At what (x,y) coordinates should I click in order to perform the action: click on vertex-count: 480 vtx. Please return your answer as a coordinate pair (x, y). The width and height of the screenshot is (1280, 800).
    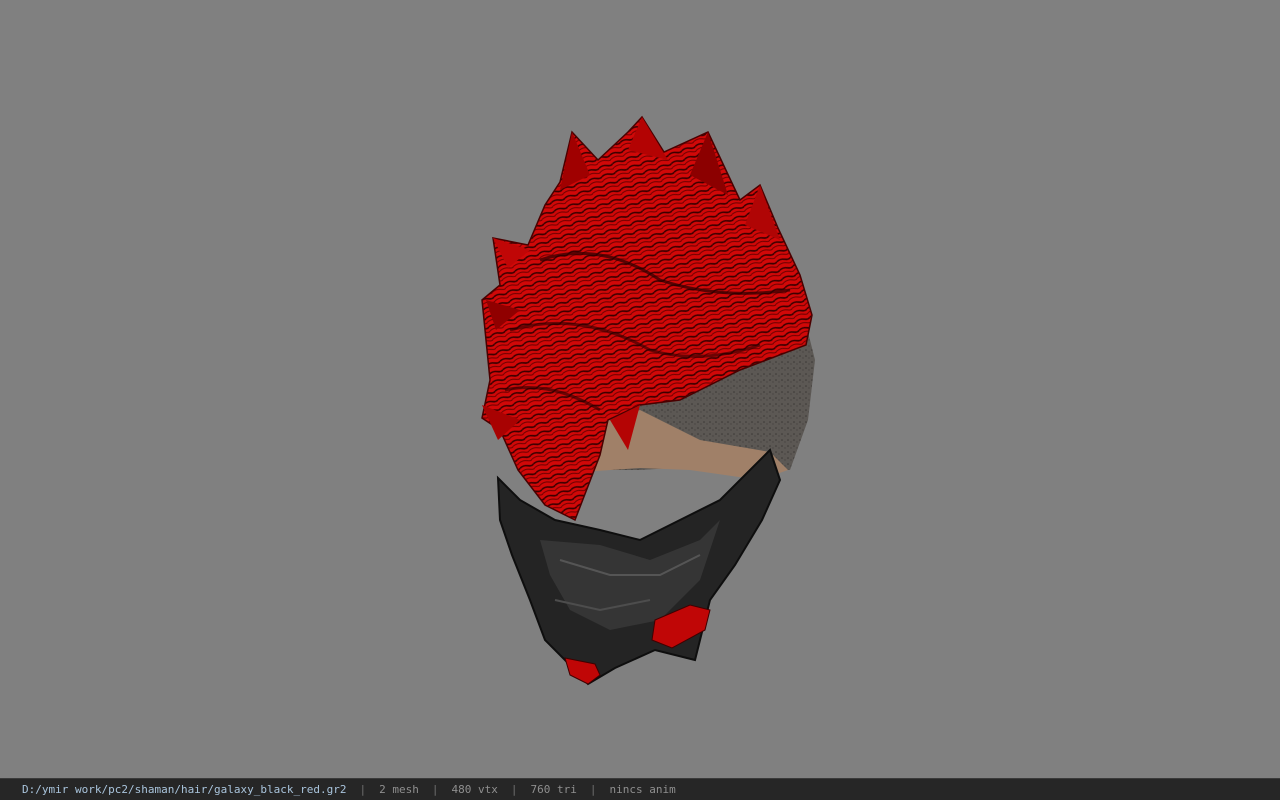
    Looking at the image, I should click on (474, 789).